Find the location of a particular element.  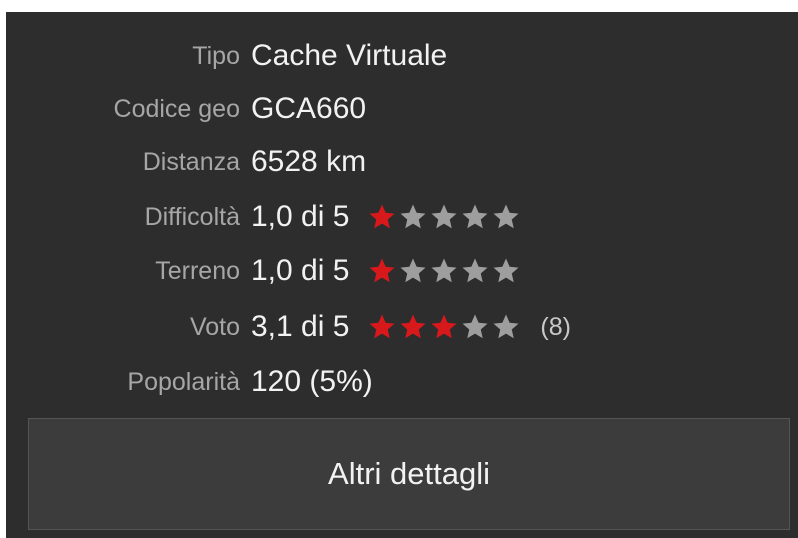

vote-value-group: 3,1 di 5 (8) is located at coordinates (411, 327).